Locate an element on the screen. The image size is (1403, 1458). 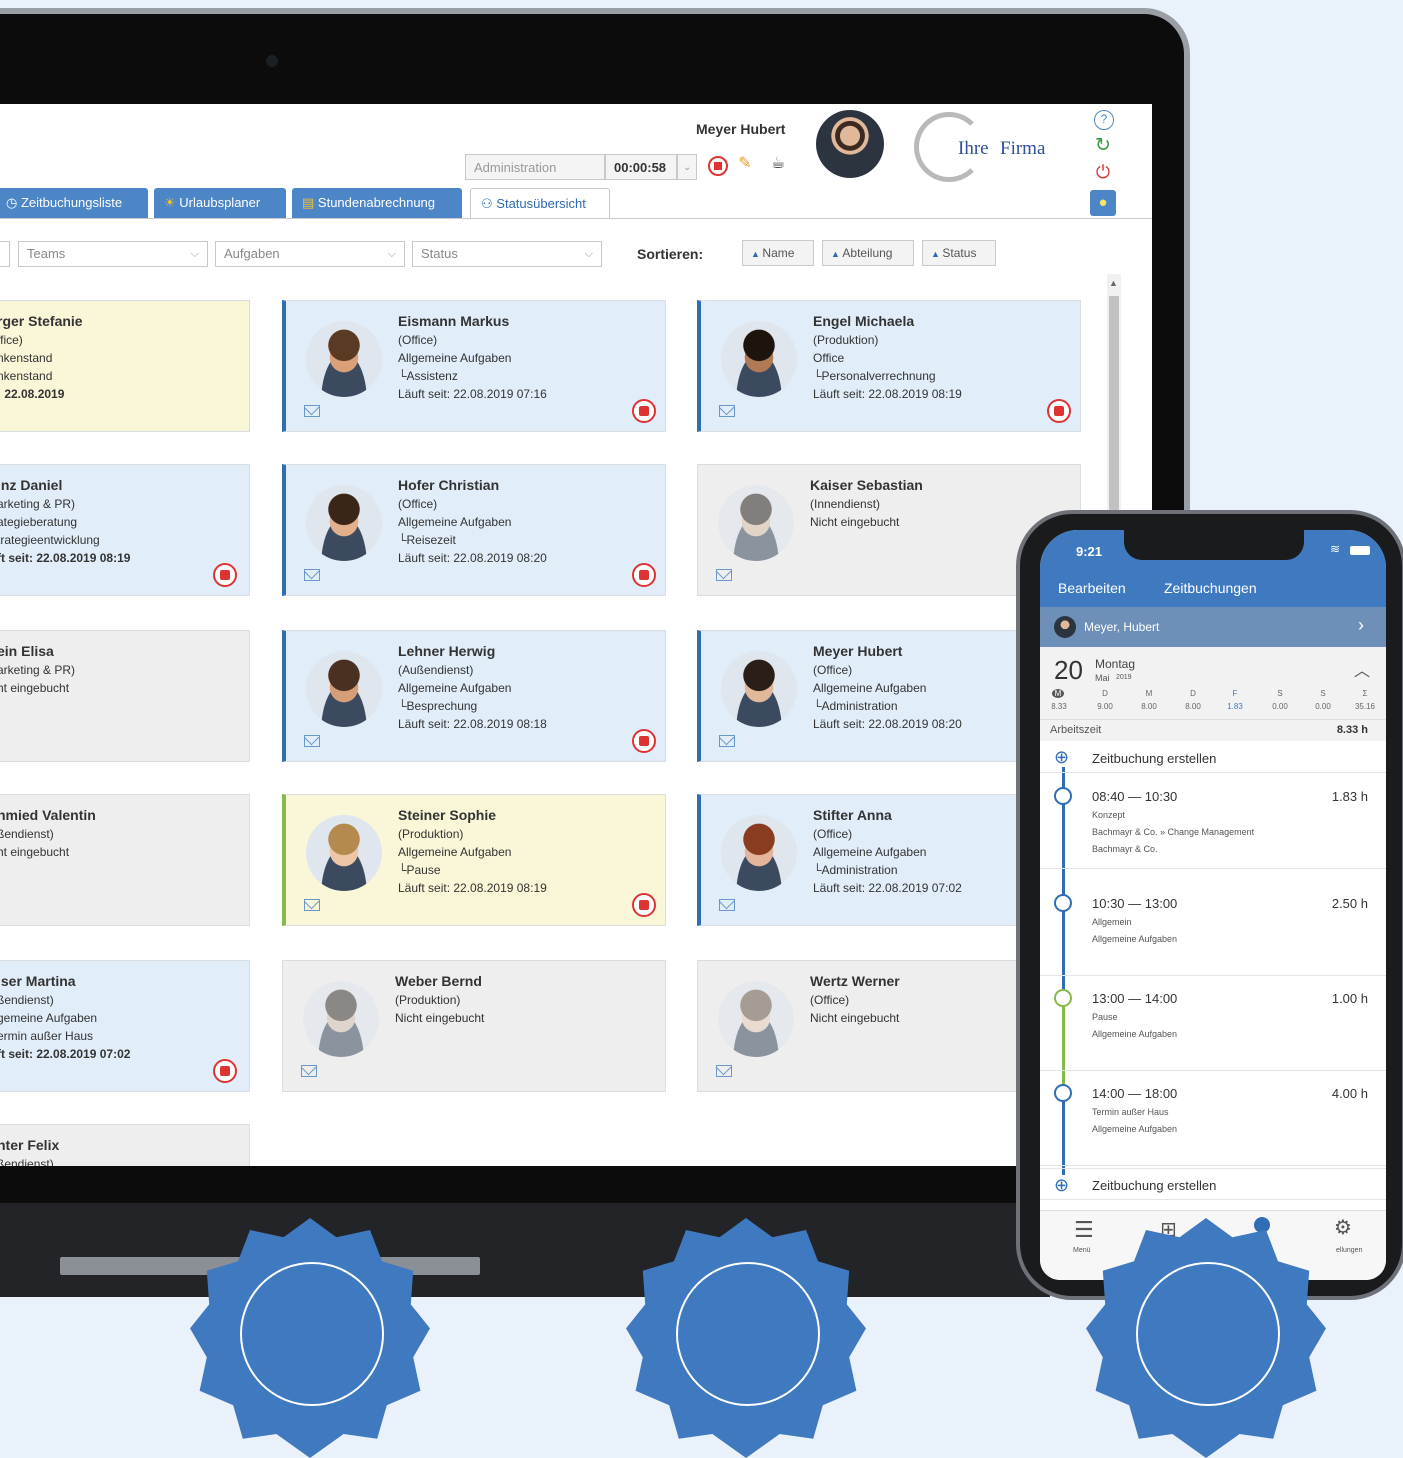
edit-button: Bearbeiten is located at coordinates (1092, 588).